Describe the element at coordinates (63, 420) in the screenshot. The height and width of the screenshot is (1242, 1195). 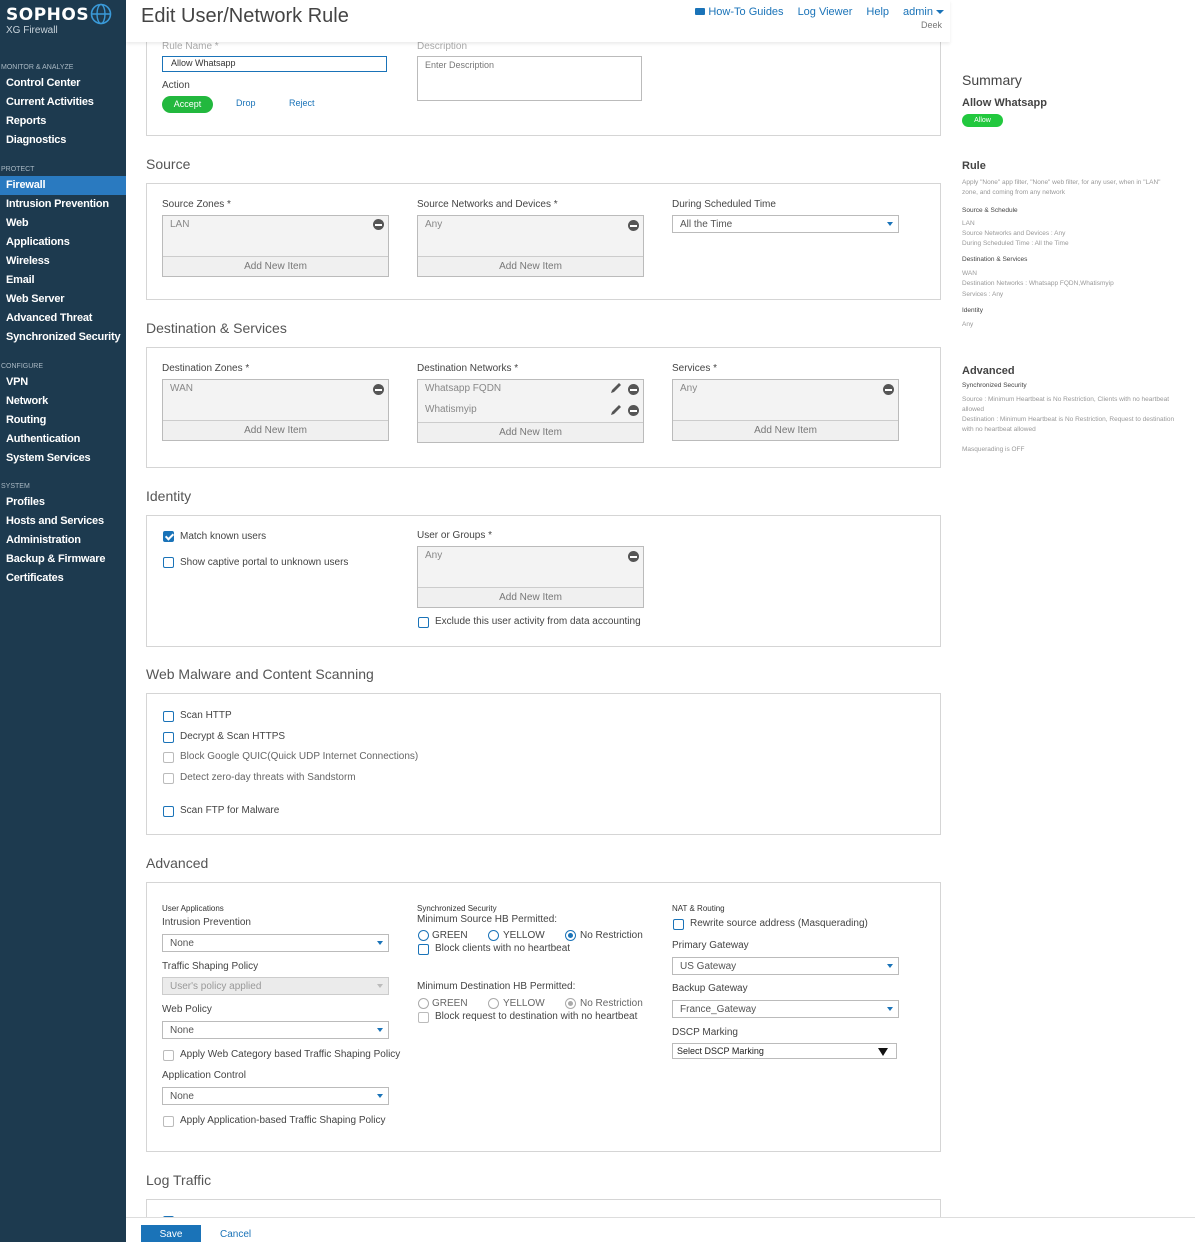
I see `nav-item-routing: Routing` at that location.